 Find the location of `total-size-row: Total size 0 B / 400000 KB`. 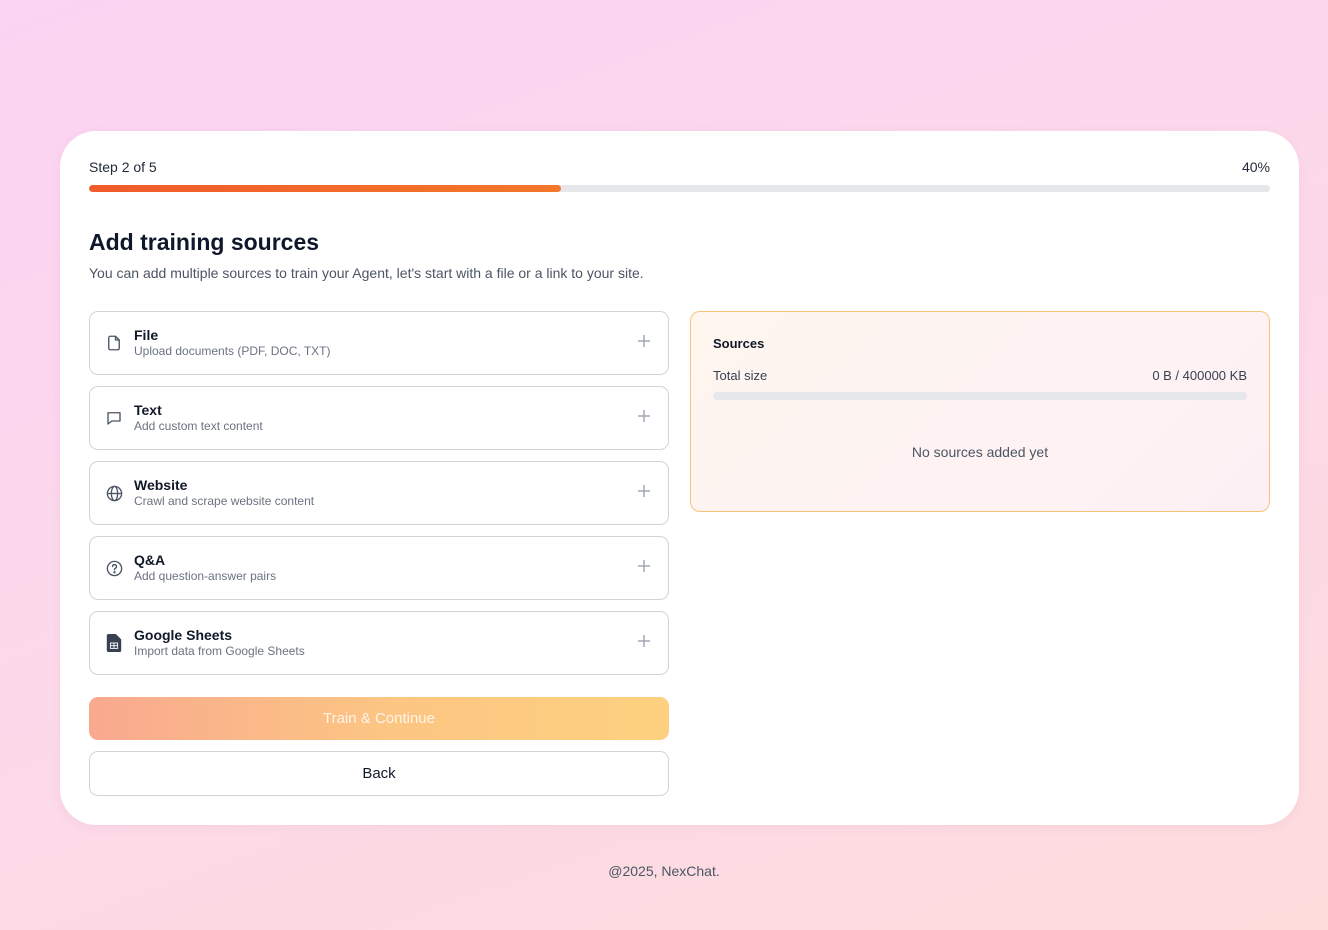

total-size-row: Total size 0 B / 400000 KB is located at coordinates (980, 375).